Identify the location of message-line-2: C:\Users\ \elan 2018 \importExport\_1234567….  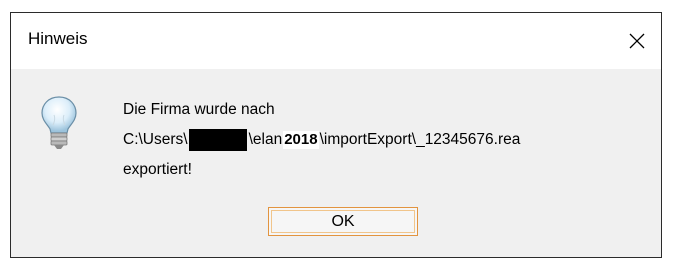
(321, 140).